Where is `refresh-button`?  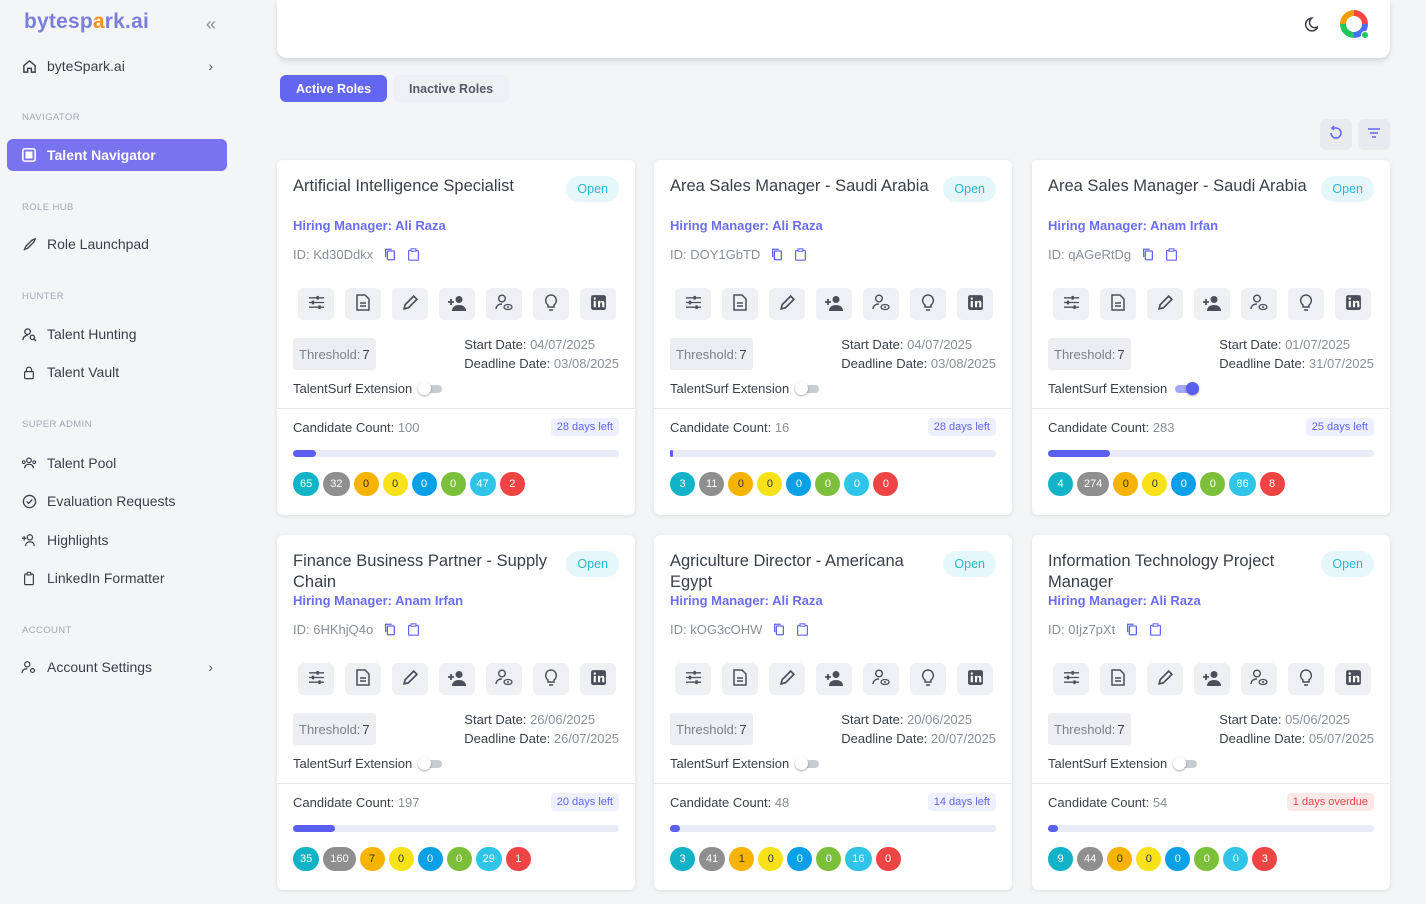 refresh-button is located at coordinates (1336, 134).